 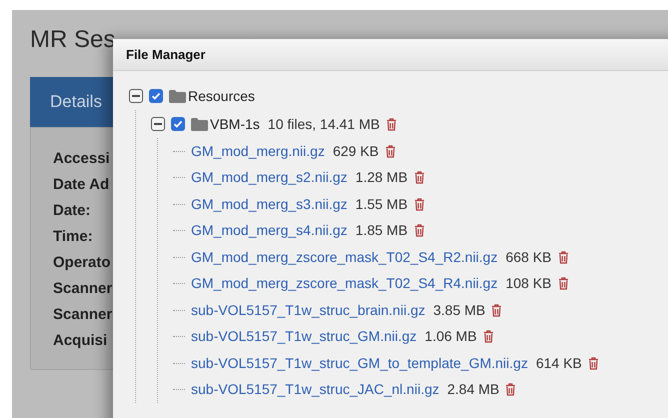 I want to click on file-link: sub-VOL5157_T1w_struc_JAC_nl.nii.gz, so click(x=315, y=389).